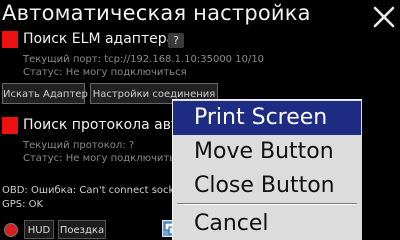 This screenshot has width=400, height=240. I want to click on menu-item-cancel: Cancel, so click(267, 223).